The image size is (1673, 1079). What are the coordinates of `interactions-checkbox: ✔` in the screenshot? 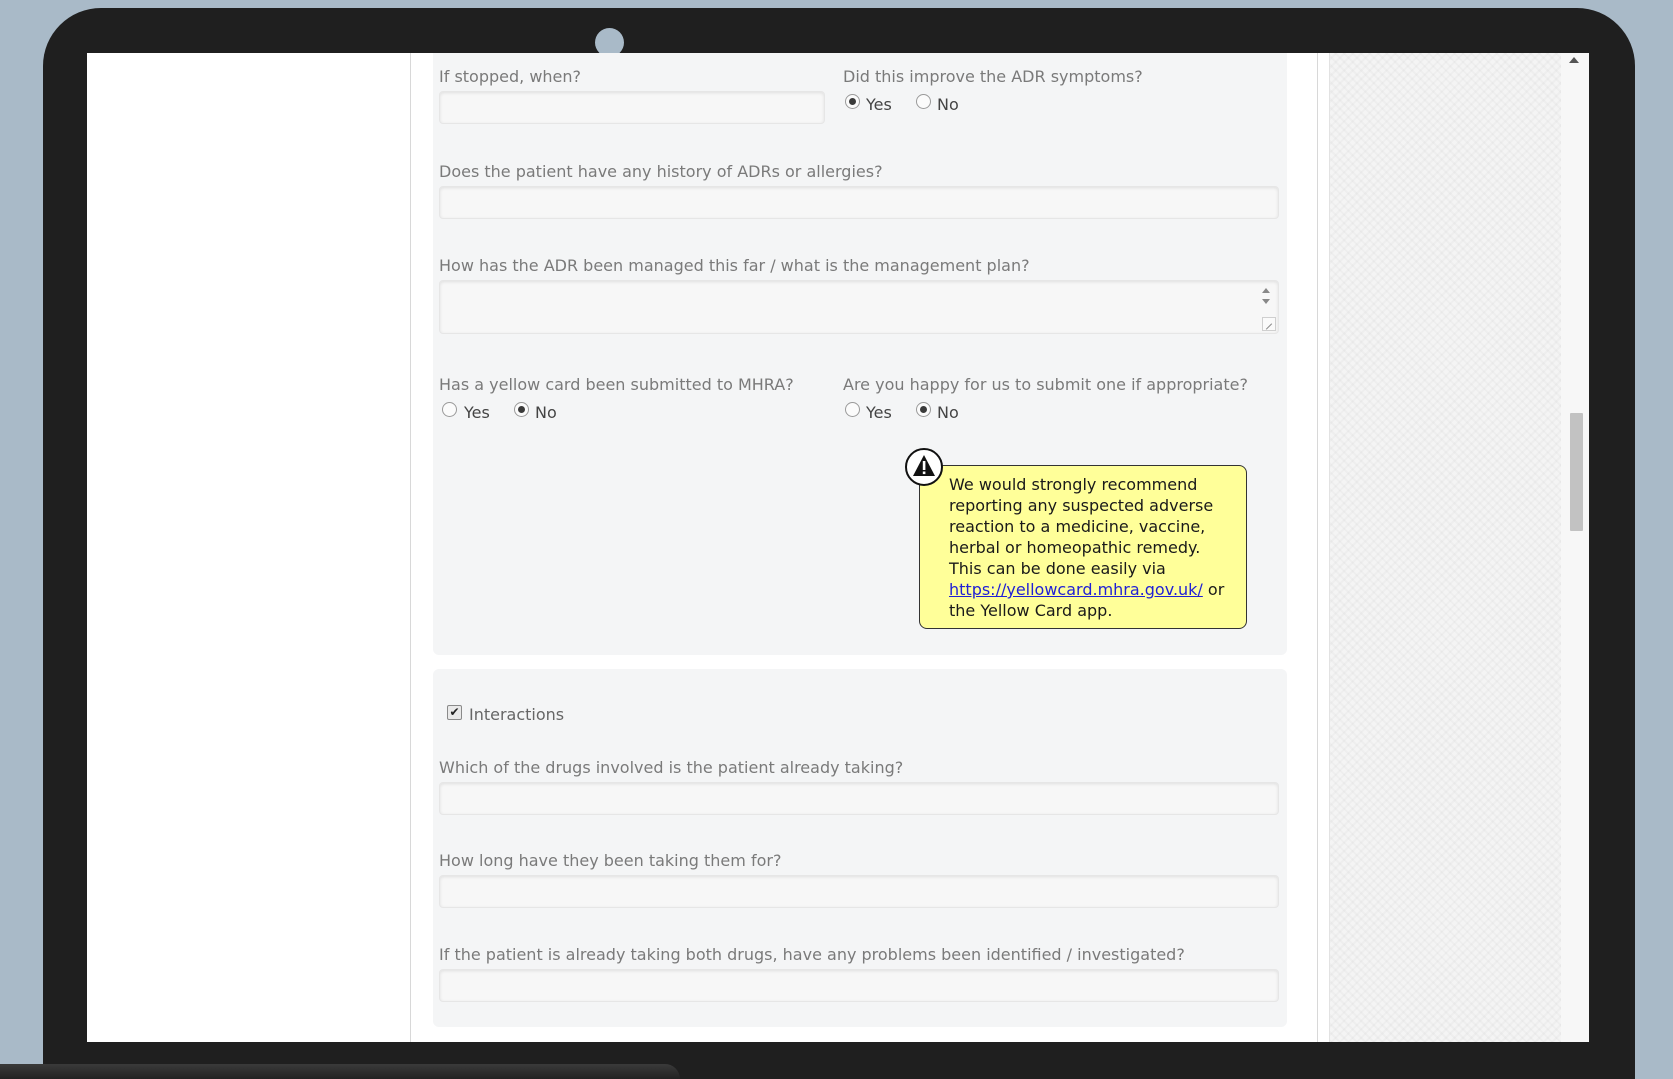 It's located at (454, 712).